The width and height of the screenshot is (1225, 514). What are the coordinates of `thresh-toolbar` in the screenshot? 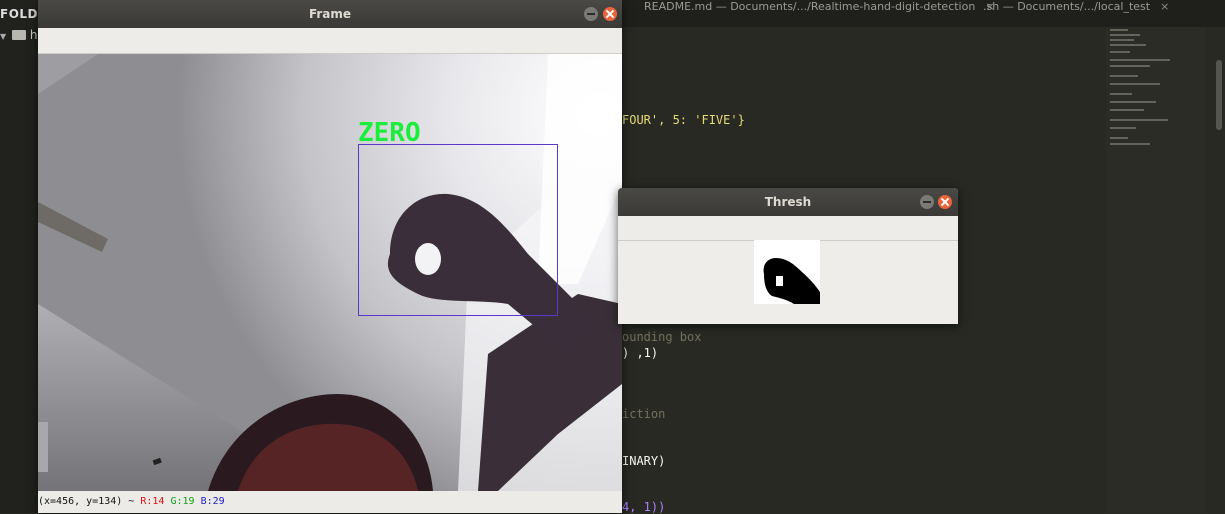 It's located at (788, 228).